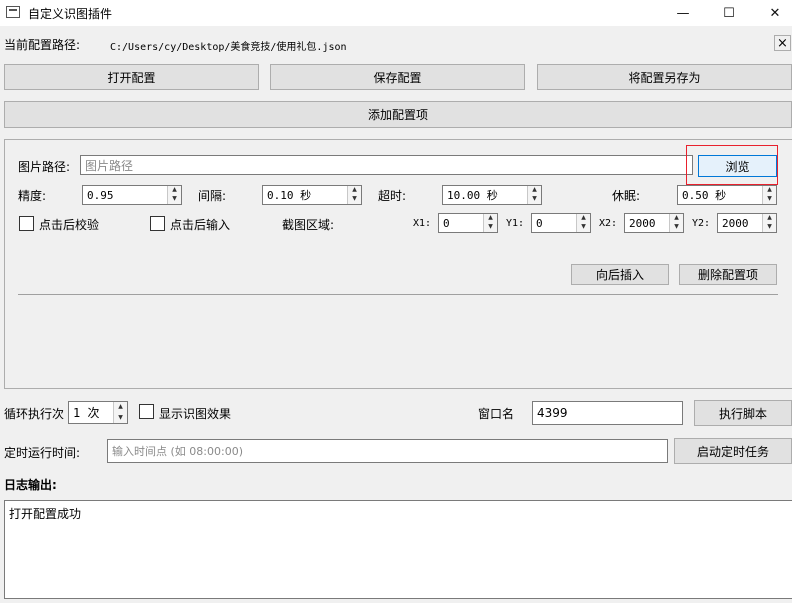  Describe the element at coordinates (782, 43) in the screenshot. I see `clear-path-button: ×` at that location.